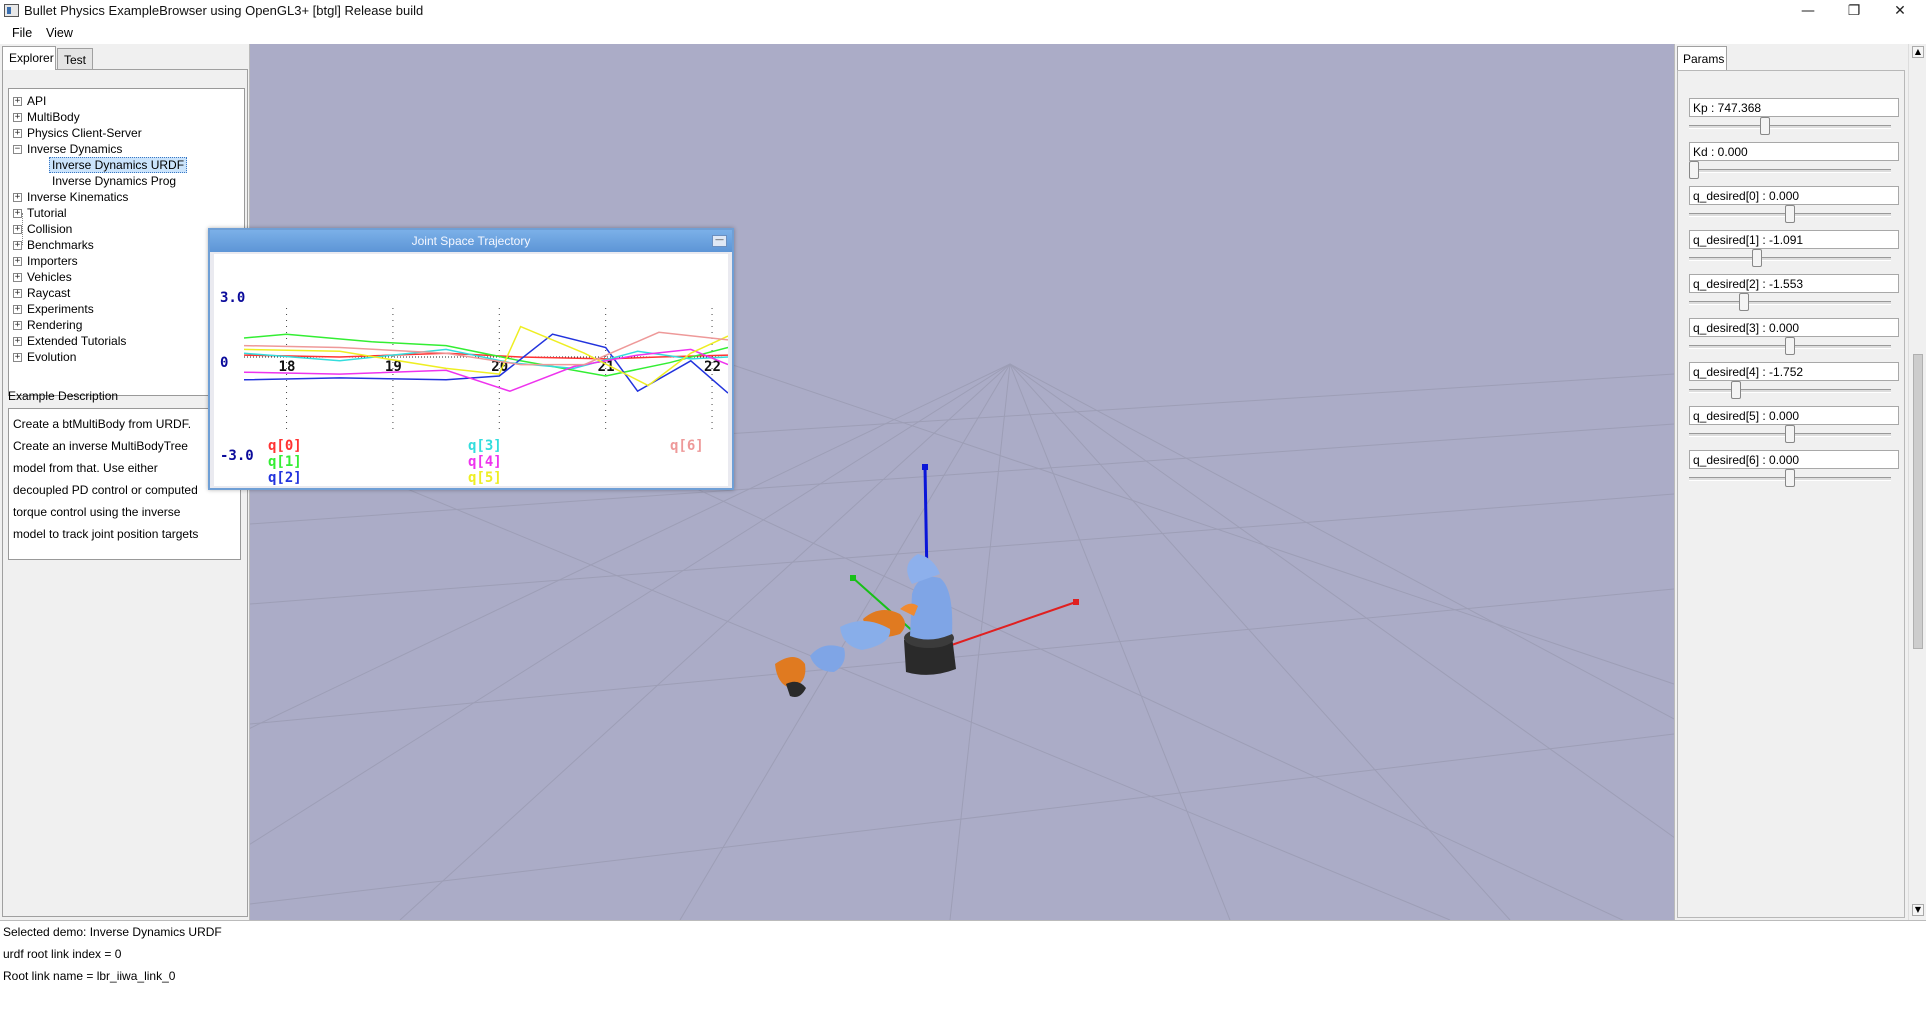 This screenshot has height=1011, width=1926. Describe the element at coordinates (105, 490) in the screenshot. I see `description-line: decoupled PD control or computed` at that location.